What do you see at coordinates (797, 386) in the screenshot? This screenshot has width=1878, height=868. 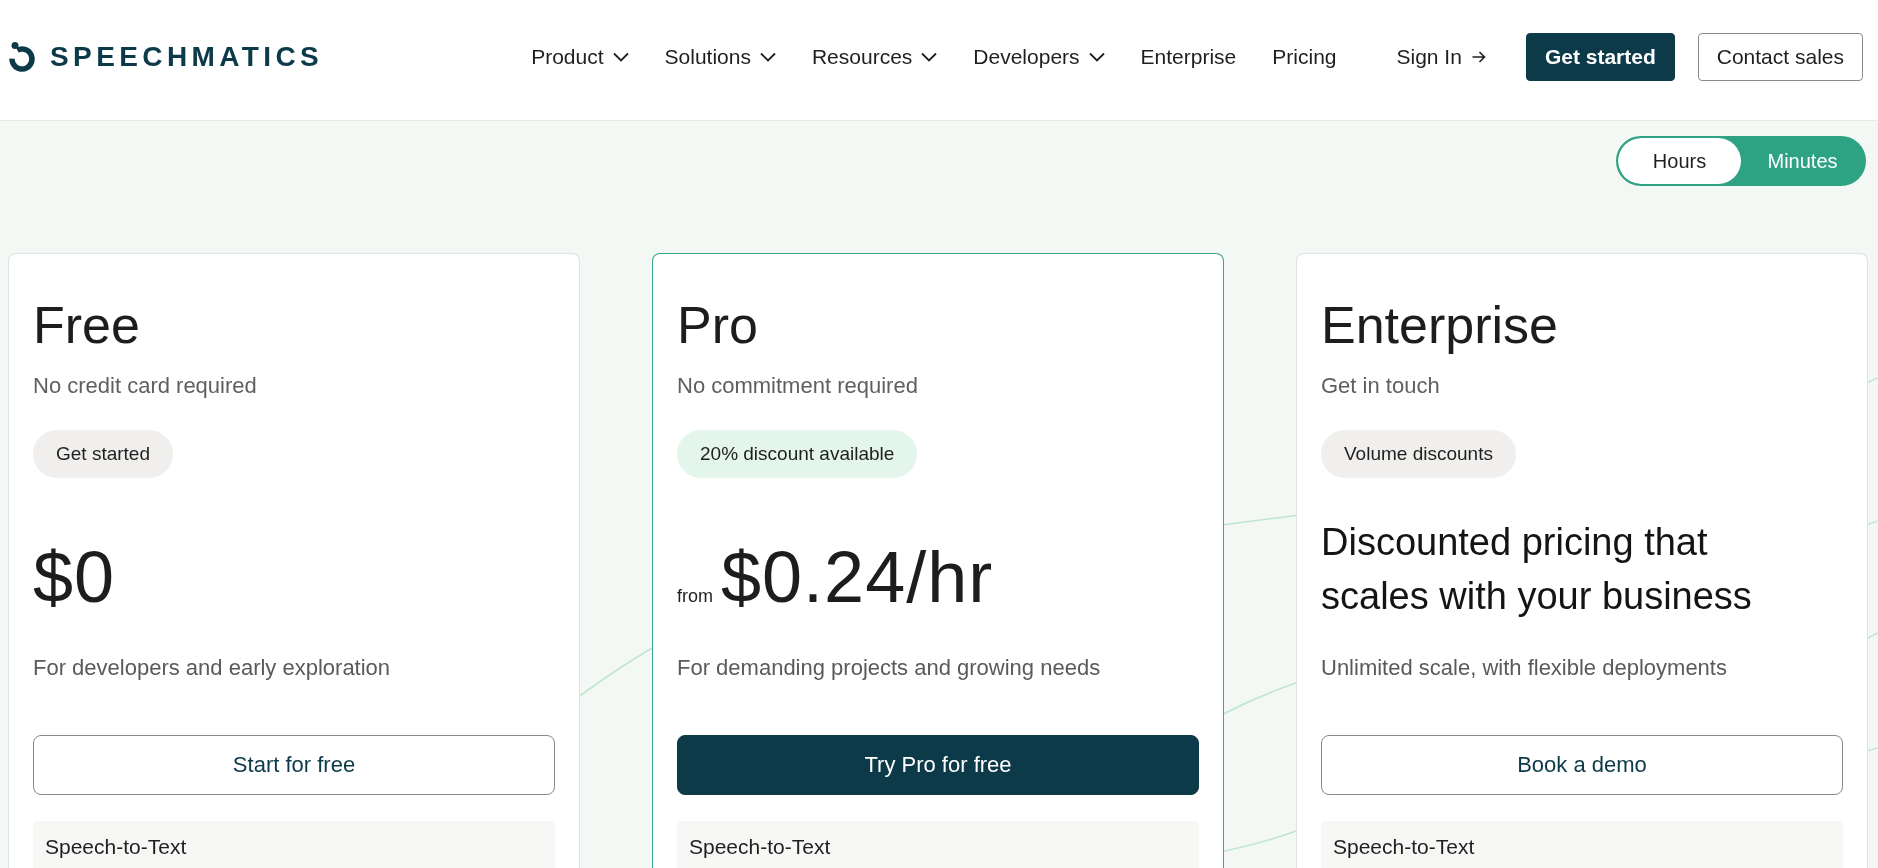 I see `plan-subtitle: No commitment required` at bounding box center [797, 386].